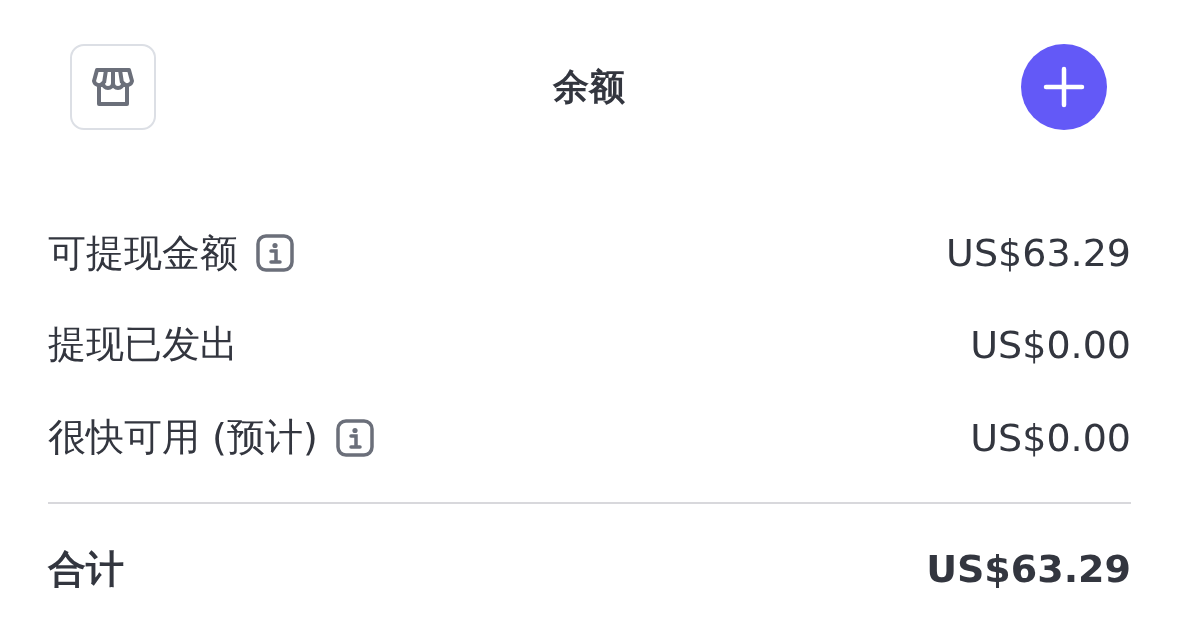 The width and height of the screenshot is (1179, 637). I want to click on balance-label: 提现已发出, so click(143, 344).